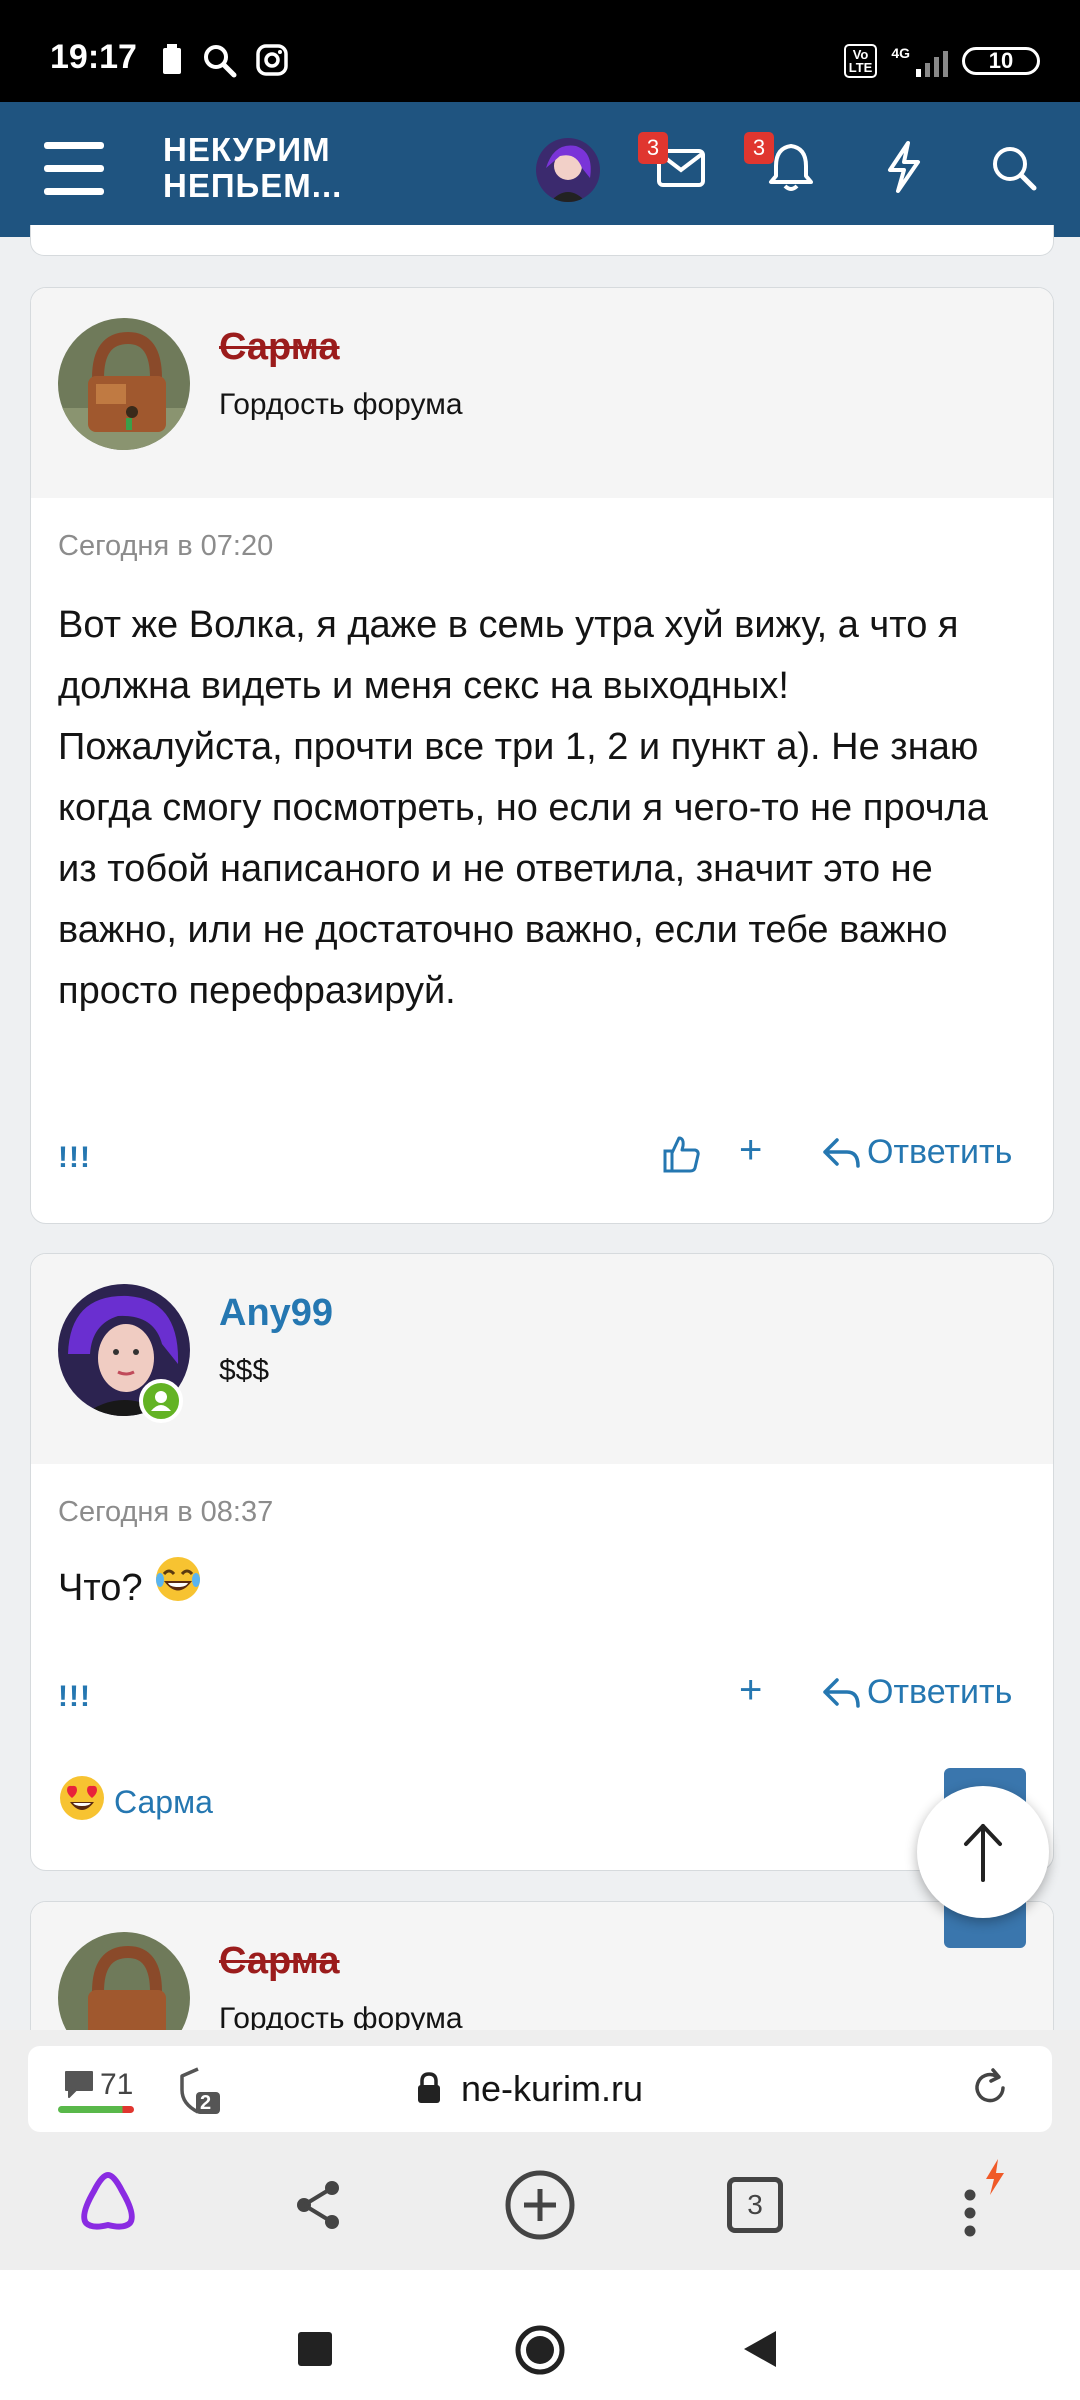  I want to click on status-bar: 19:17 Vo LTE 4G 10, so click(540, 51).